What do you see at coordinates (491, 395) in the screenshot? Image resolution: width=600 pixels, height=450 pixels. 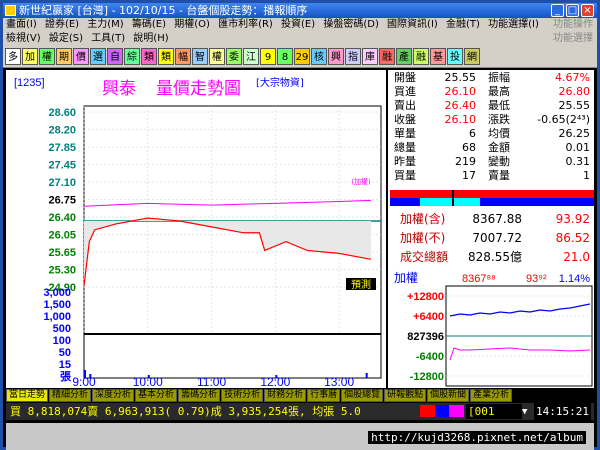 I see `analysis-tab: 產業分析` at bounding box center [491, 395].